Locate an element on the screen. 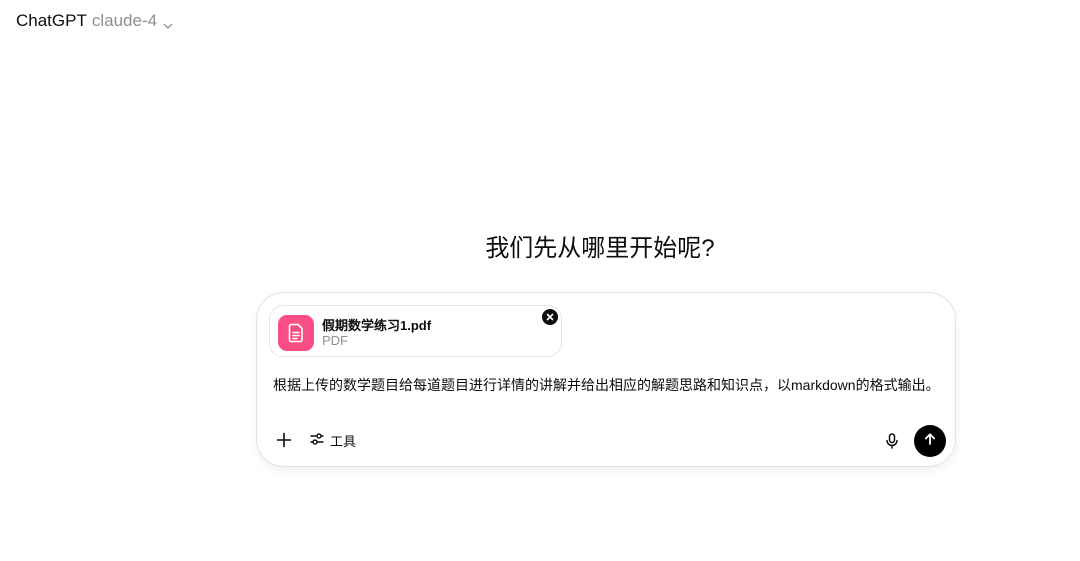 This screenshot has height=561, width=1080. tools-label: 工具 is located at coordinates (343, 441).